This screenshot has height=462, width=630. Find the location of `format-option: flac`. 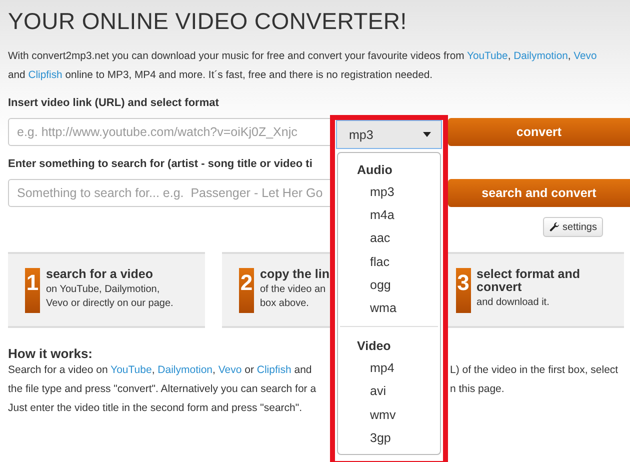

format-option: flac is located at coordinates (389, 262).